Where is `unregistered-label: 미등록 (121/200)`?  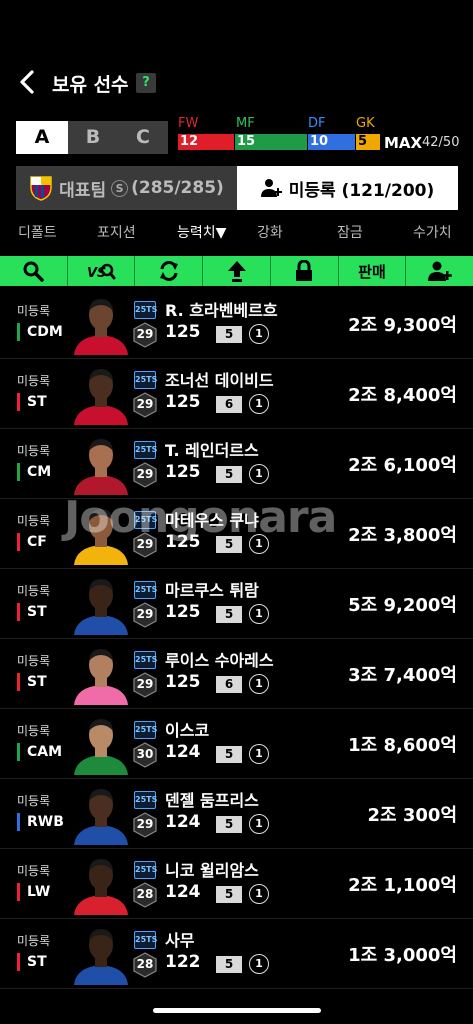 unregistered-label: 미등록 (121/200) is located at coordinates (361, 190).